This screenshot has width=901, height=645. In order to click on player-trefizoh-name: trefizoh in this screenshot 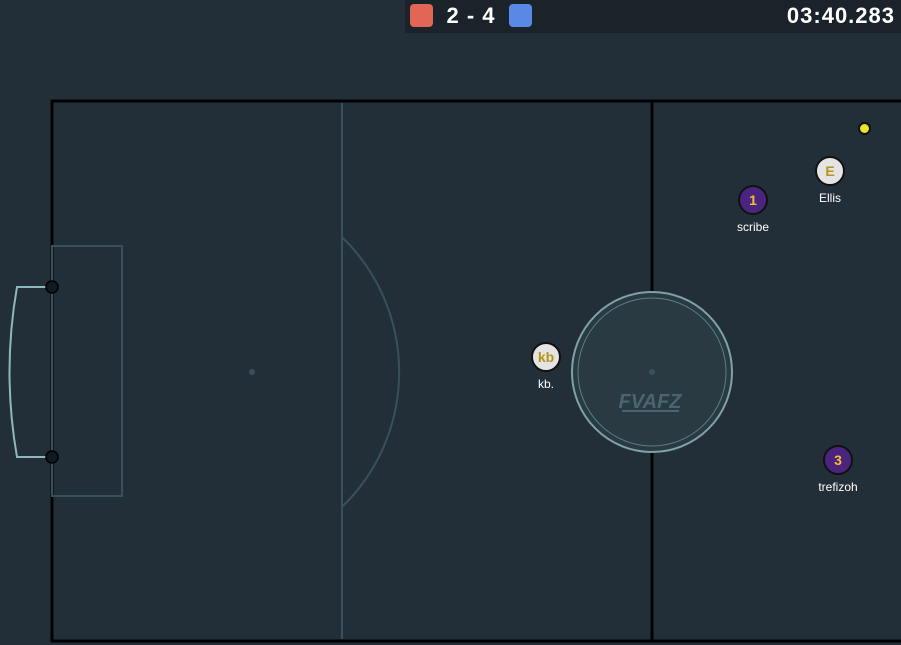, I will do `click(838, 487)`.